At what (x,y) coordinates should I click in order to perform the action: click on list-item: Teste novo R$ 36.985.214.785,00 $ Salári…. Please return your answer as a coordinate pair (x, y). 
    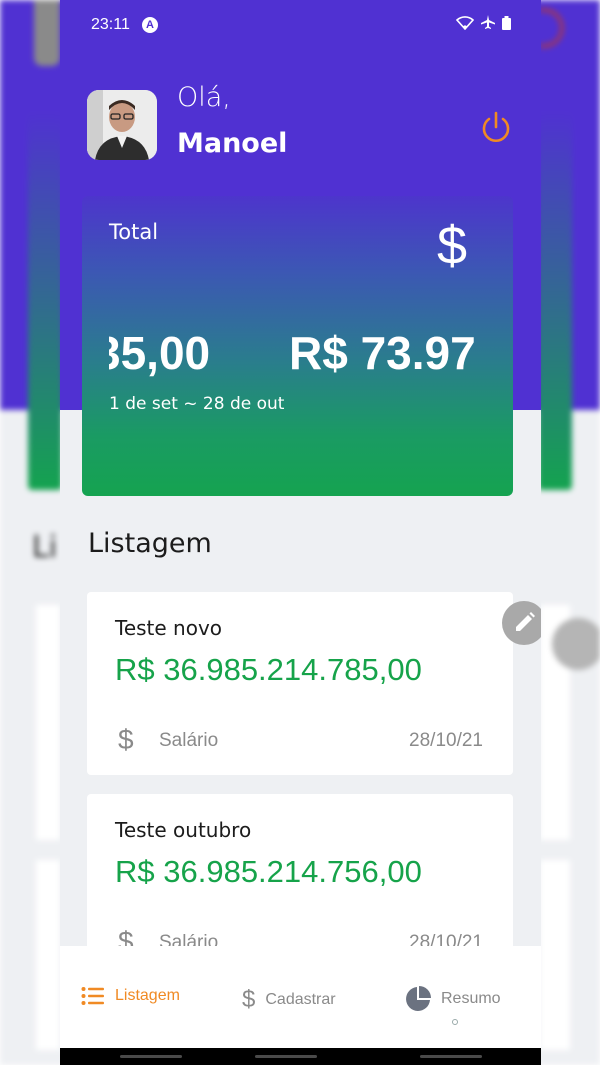
    Looking at the image, I should click on (300, 683).